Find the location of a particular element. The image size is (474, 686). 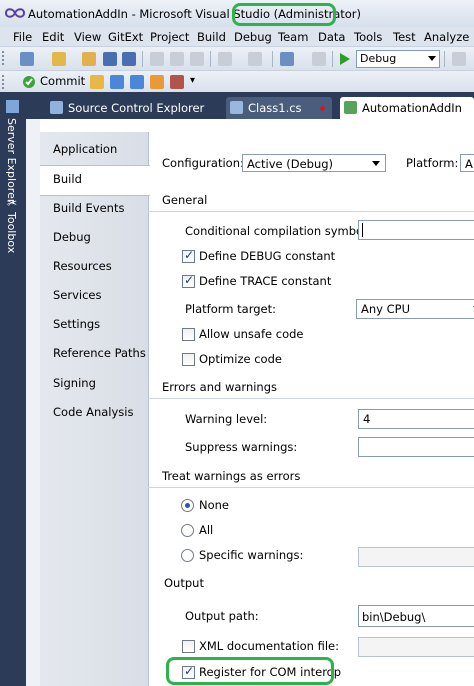

xml-doc-input is located at coordinates (416, 647).